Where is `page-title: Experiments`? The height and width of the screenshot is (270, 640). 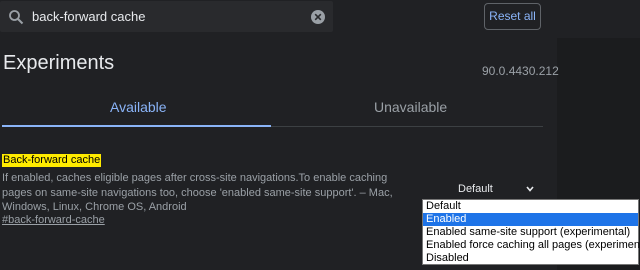 page-title: Experiments is located at coordinates (59, 63).